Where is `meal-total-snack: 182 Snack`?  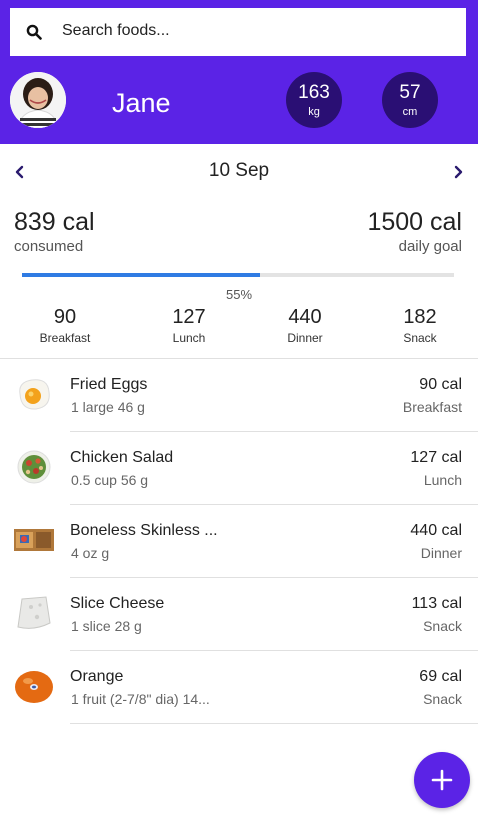 meal-total-snack: 182 Snack is located at coordinates (420, 325).